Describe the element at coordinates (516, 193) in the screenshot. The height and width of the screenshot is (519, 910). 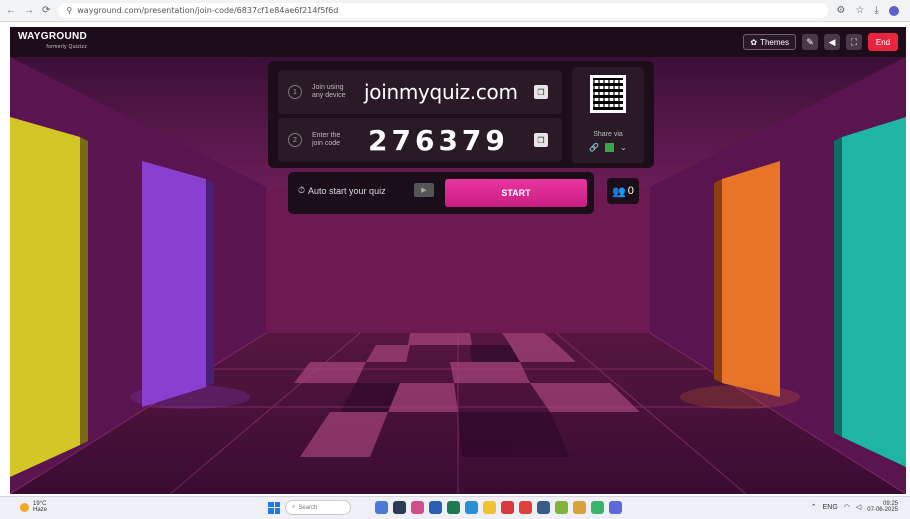
I see `start-button: START` at that location.